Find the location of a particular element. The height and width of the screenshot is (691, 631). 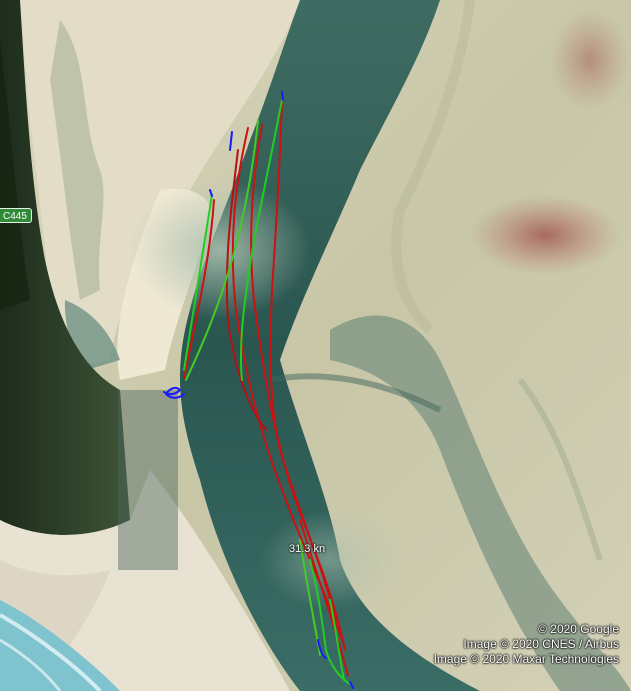

attribution-line: Image © 2020 Maxar Technologies is located at coordinates (526, 659).